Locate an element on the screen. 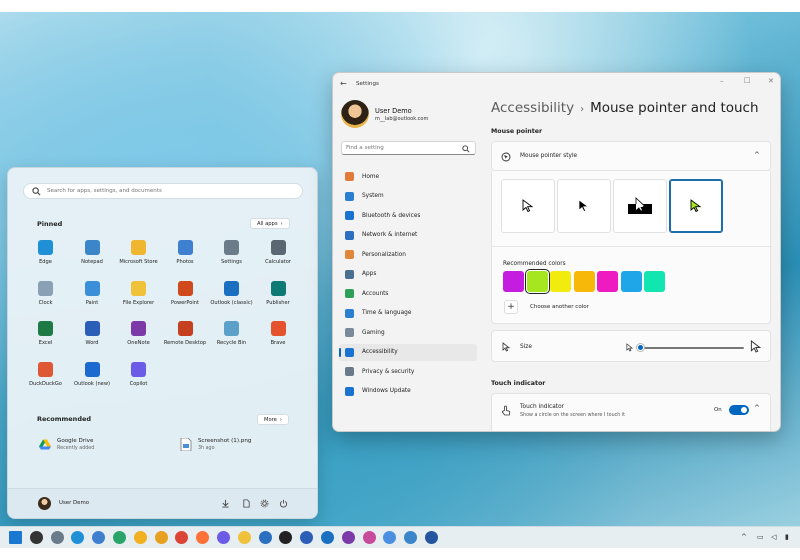  recommended-item: Google Drive Recently added is located at coordinates (66, 444).